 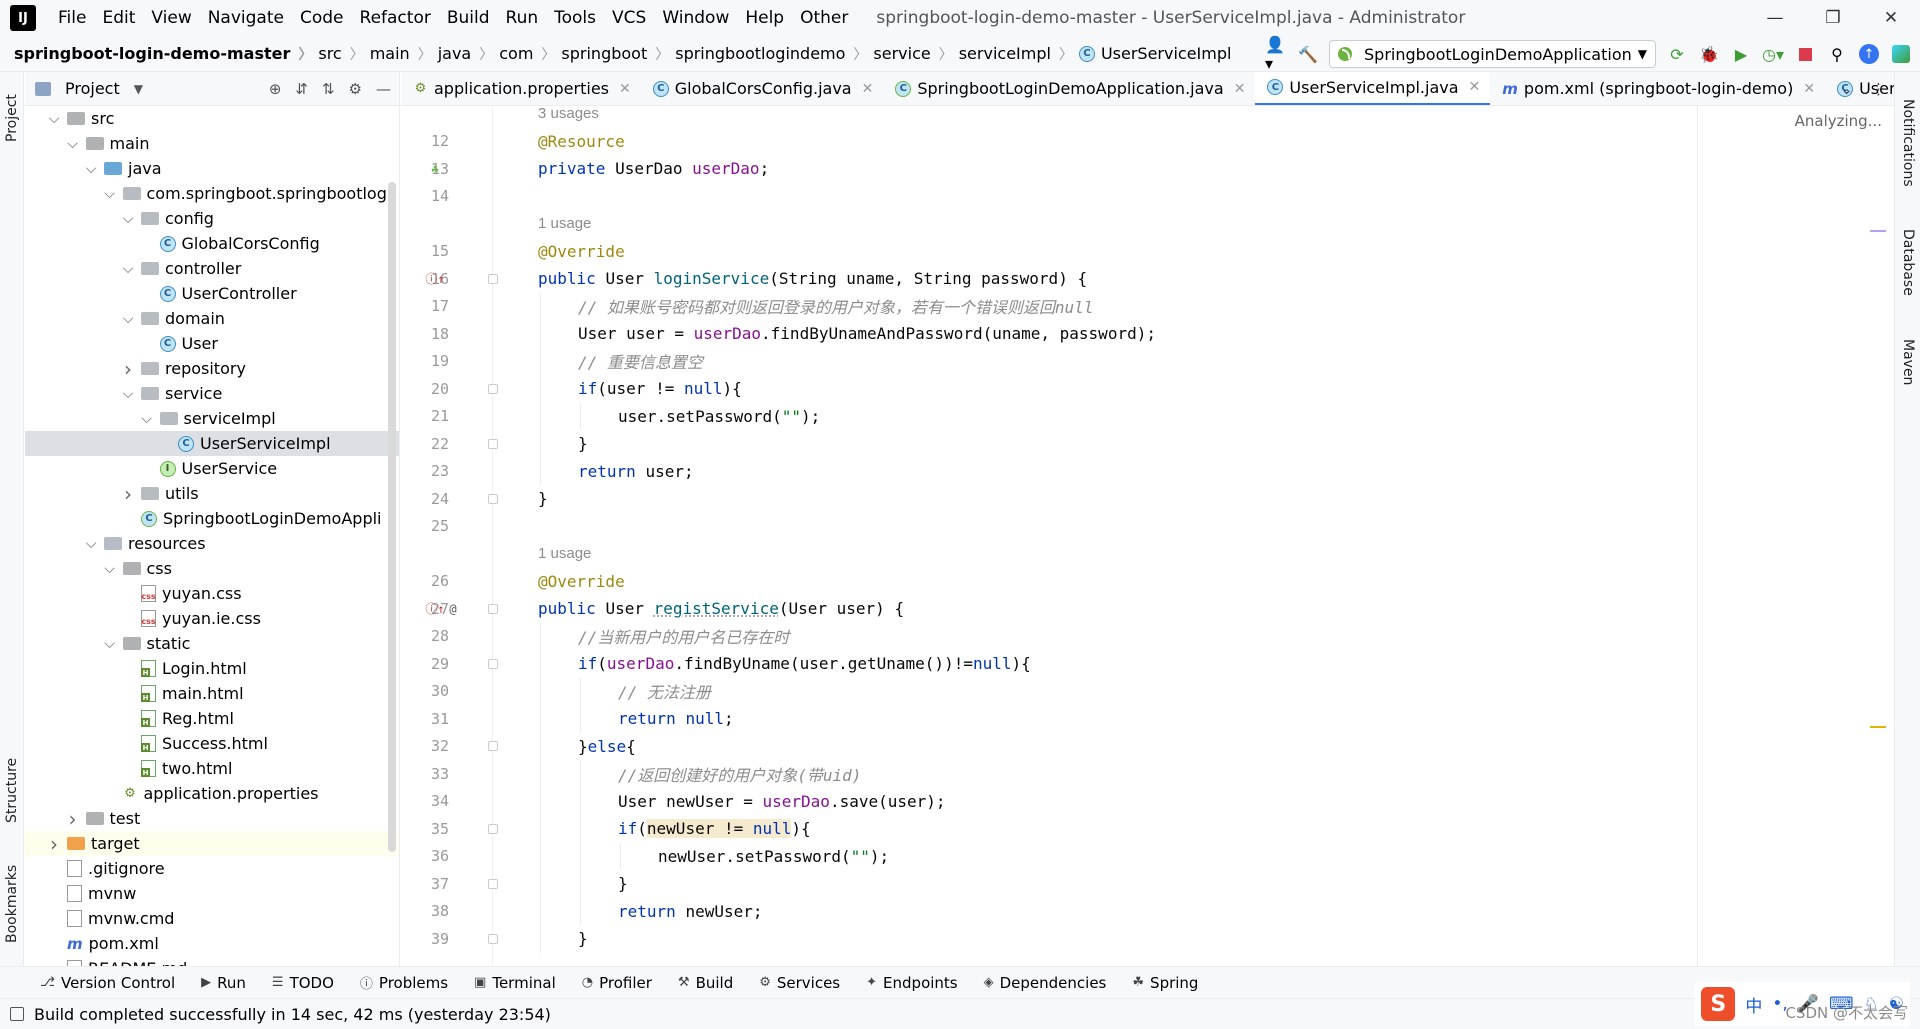 What do you see at coordinates (156, 54) in the screenshot?
I see `breadcrumb-item: springboot-login-demo-master 〉` at bounding box center [156, 54].